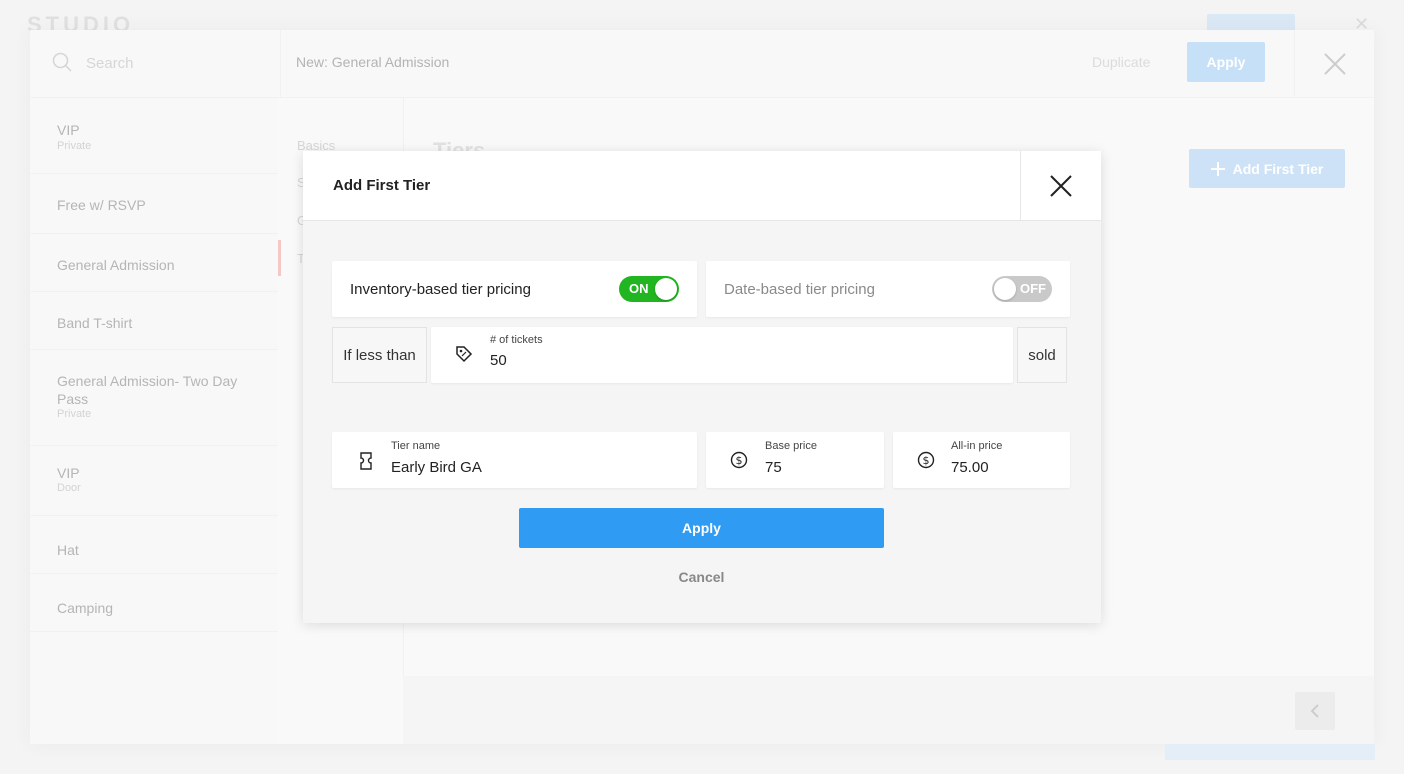 The image size is (1404, 774). I want to click on tickets-field: # of tickets, so click(722, 355).